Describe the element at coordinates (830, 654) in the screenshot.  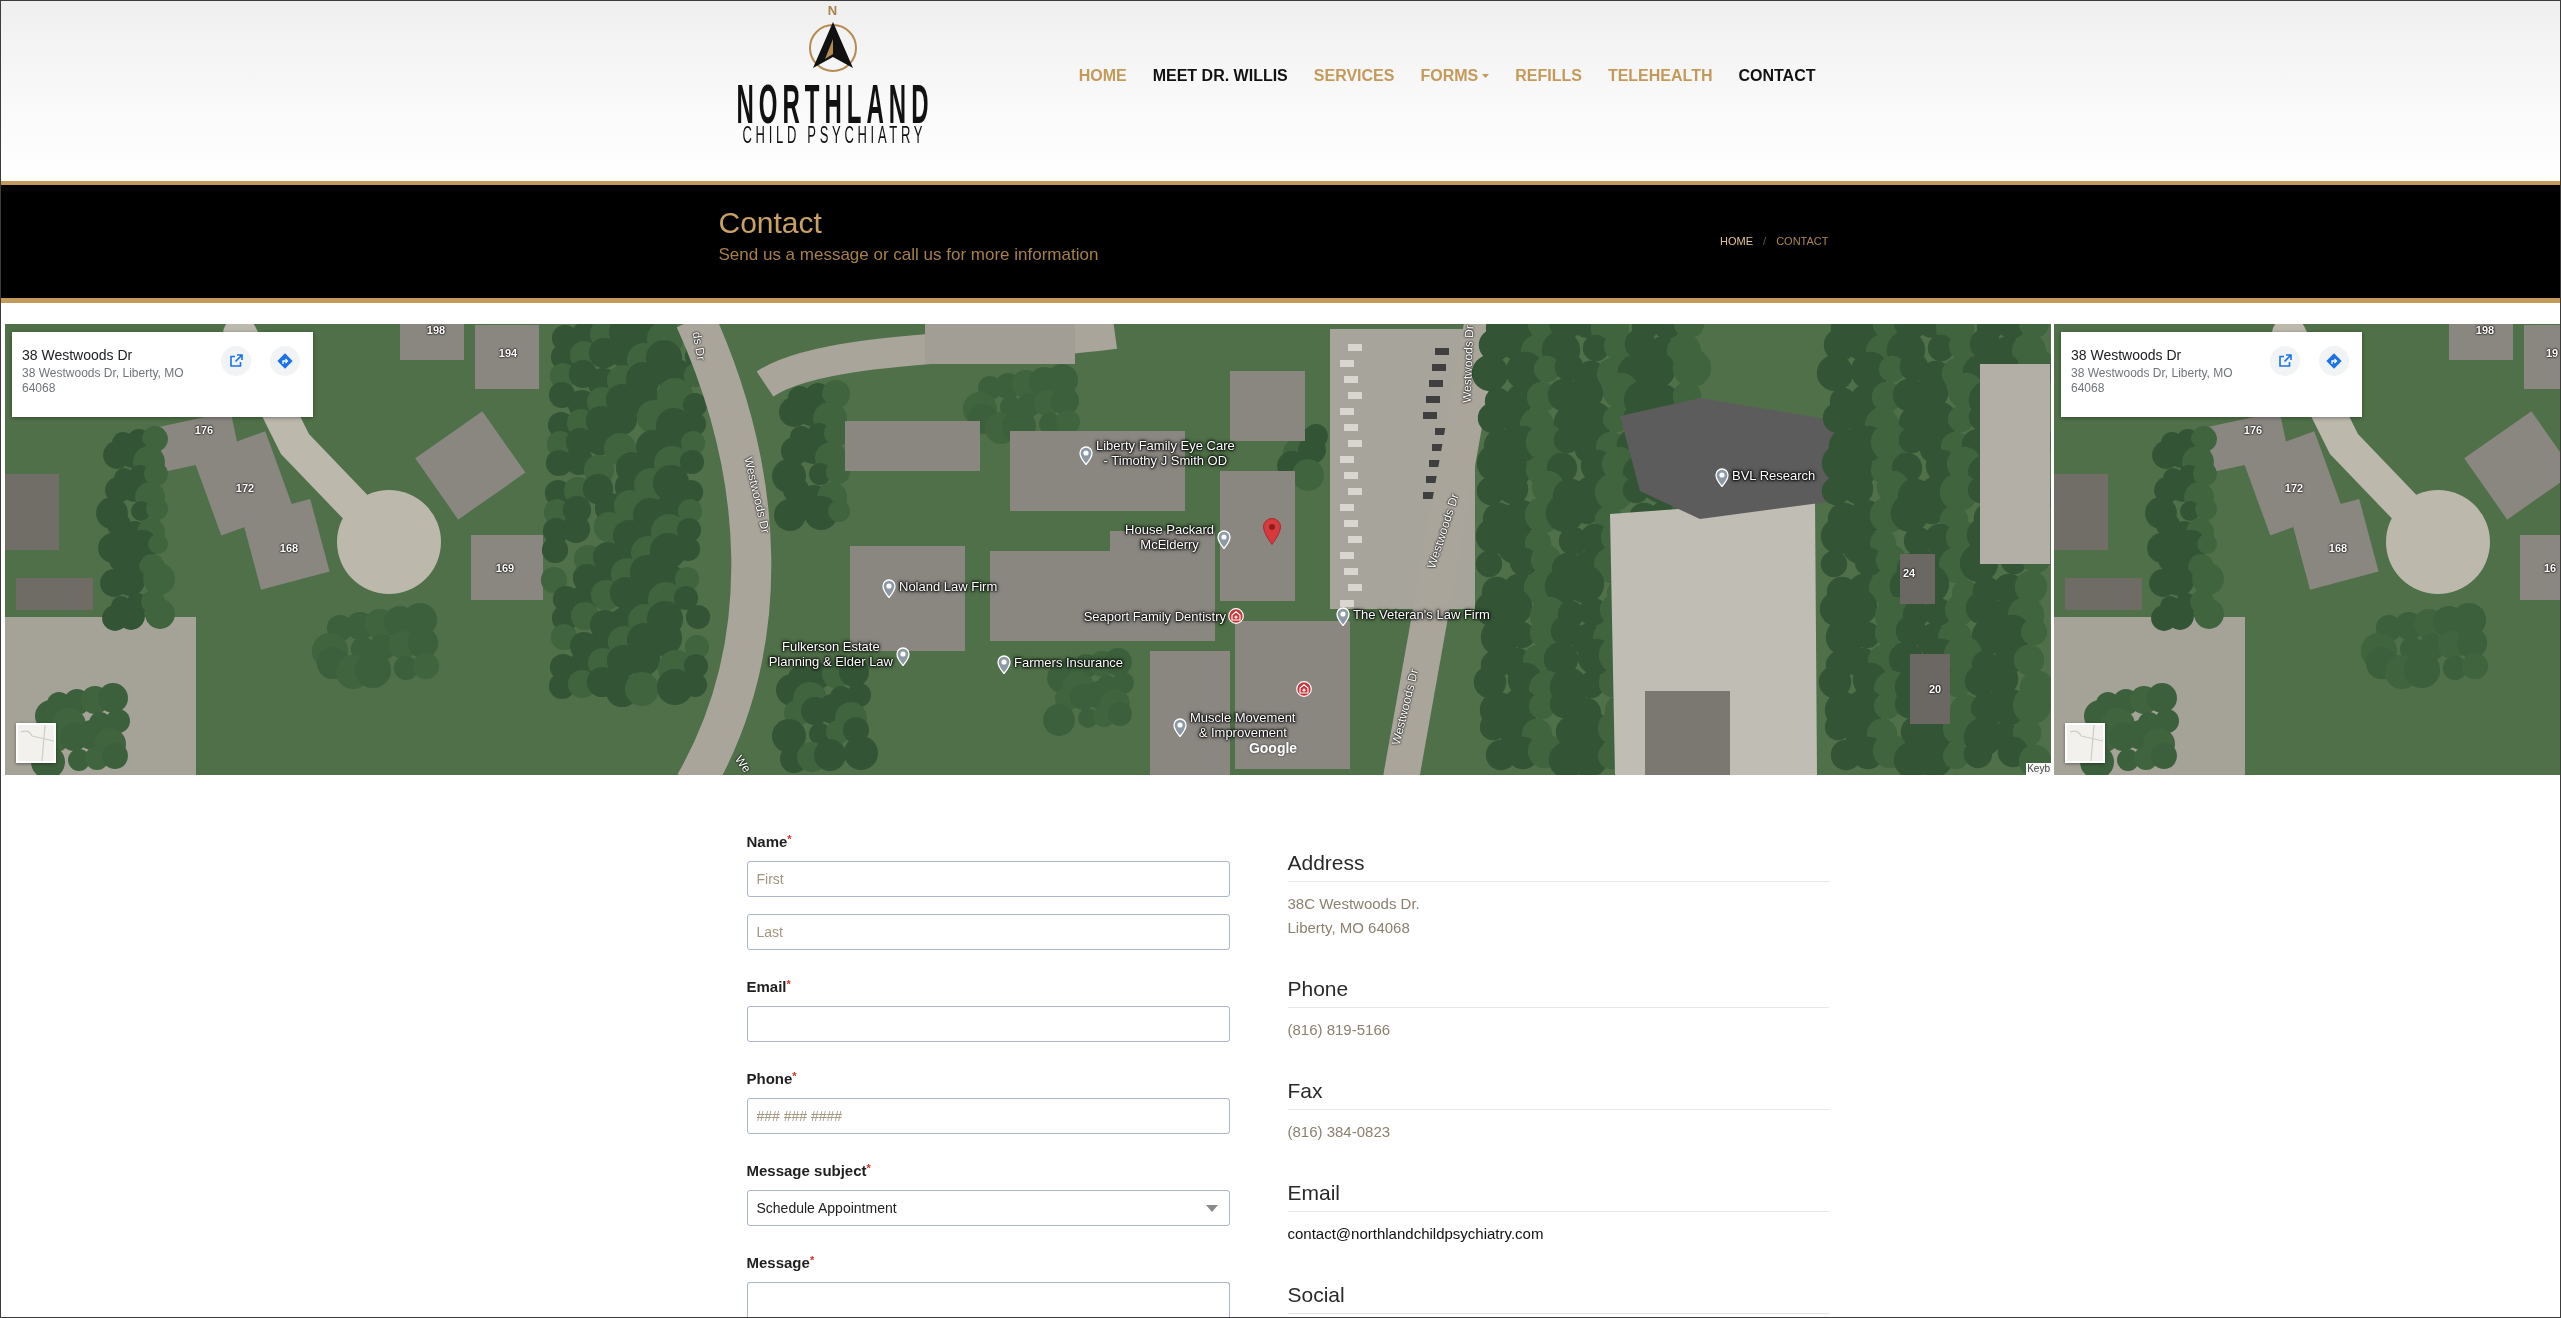
I see `map-place-label: Fulkerson Estate Planning & Elder Law` at that location.